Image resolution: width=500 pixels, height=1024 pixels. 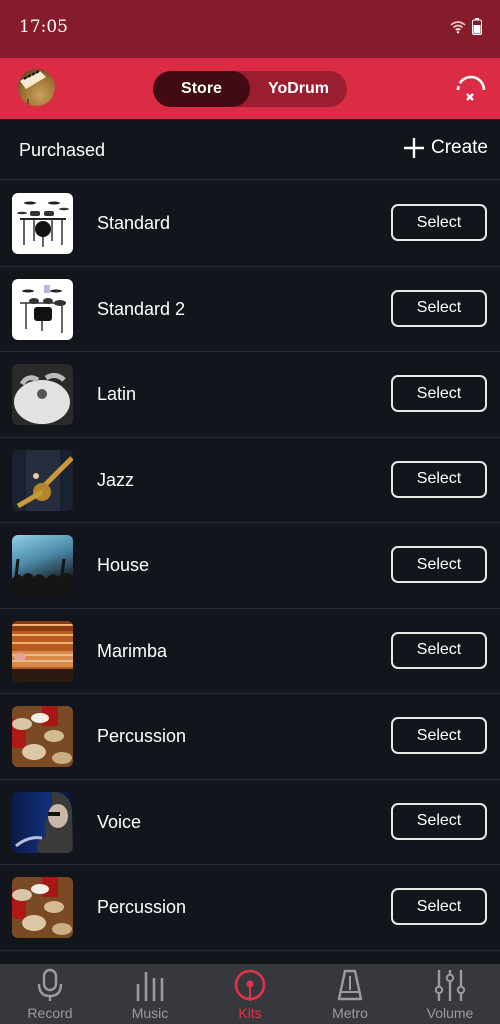 I want to click on tab-yodrum: YoDrum, so click(x=298, y=89).